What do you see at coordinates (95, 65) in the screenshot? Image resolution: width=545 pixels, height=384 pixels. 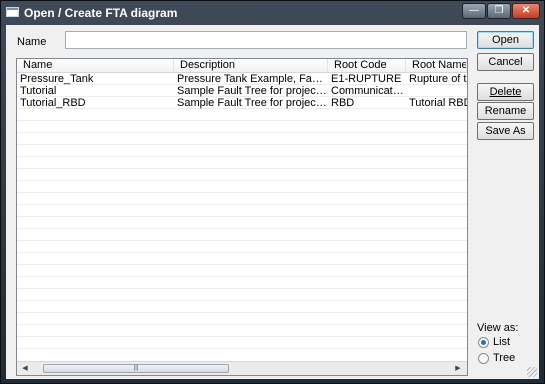 I see `column-header-name: Name` at bounding box center [95, 65].